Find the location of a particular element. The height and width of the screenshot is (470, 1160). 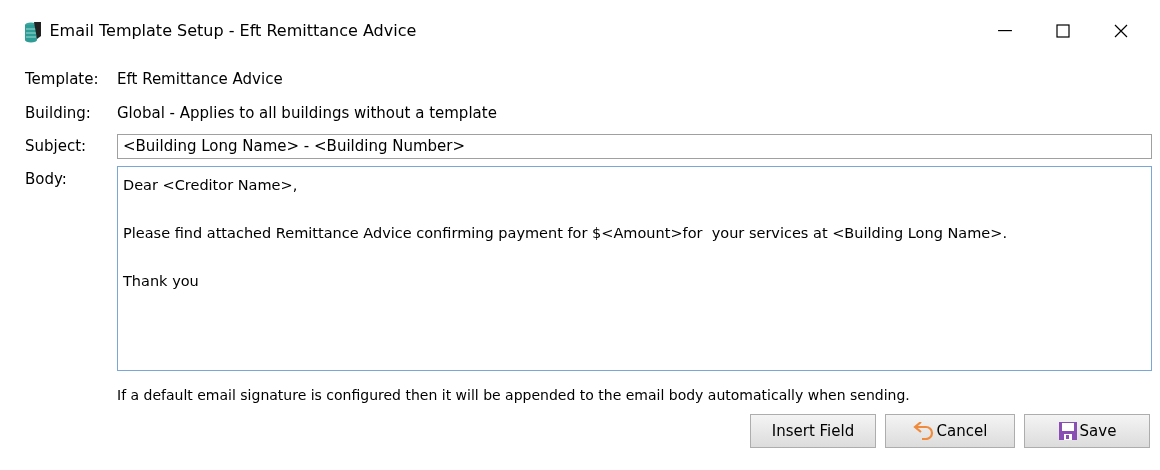

close-icon is located at coordinates (1121, 31).